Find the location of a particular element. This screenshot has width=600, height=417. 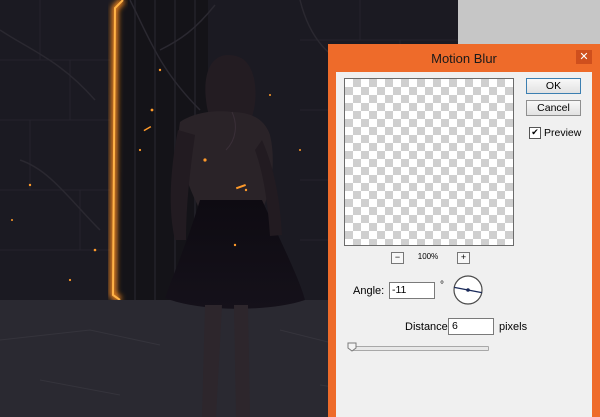

distance-slider-thumb is located at coordinates (352, 347).